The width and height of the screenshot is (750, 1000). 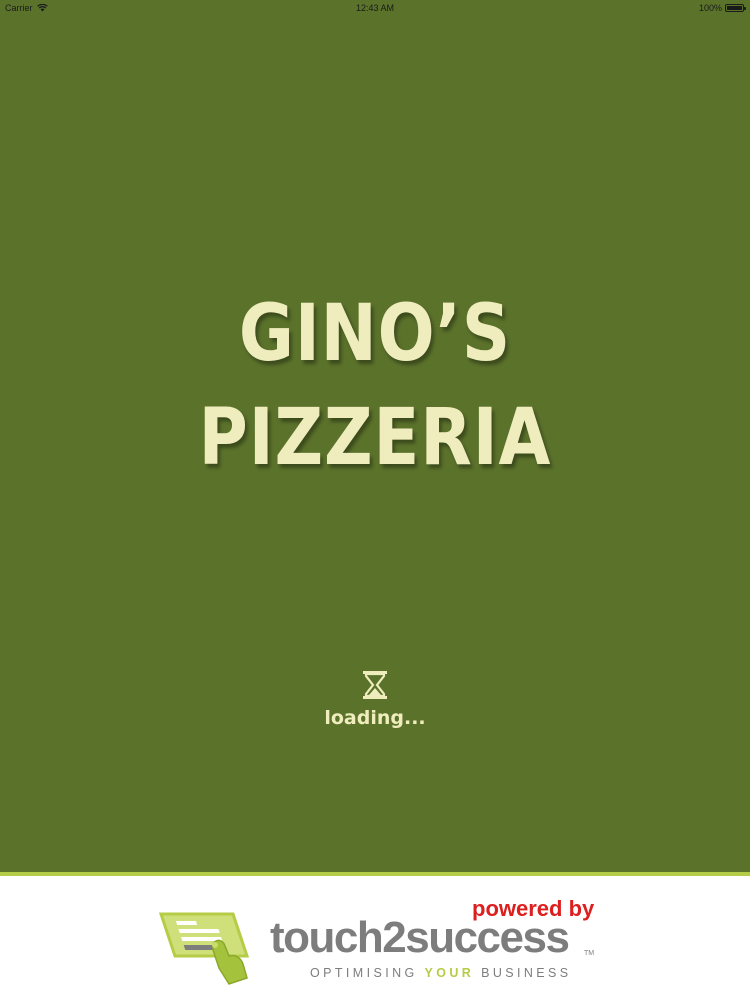 I want to click on card-payment-hand-icon, so click(x=204, y=948).